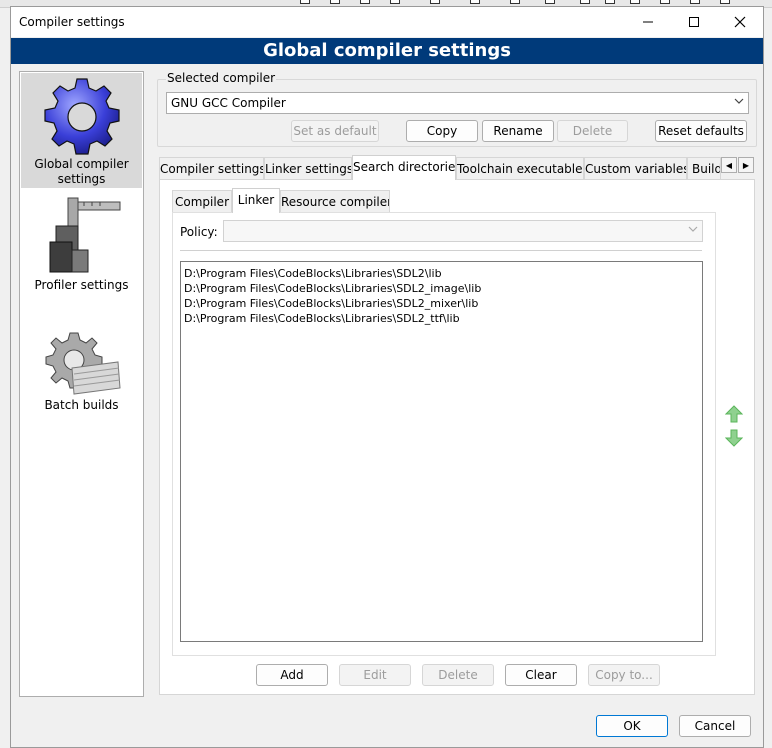  I want to click on tab-search-directories: Search directories, so click(404, 167).